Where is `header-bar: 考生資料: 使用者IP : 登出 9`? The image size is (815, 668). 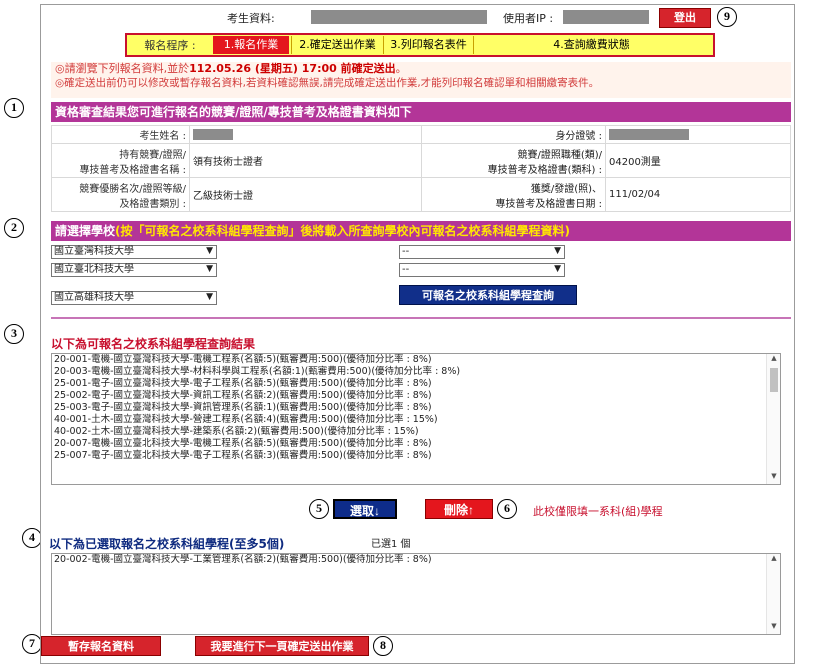
header-bar: 考生資料: 使用者IP : 登出 9 is located at coordinates (417, 17).